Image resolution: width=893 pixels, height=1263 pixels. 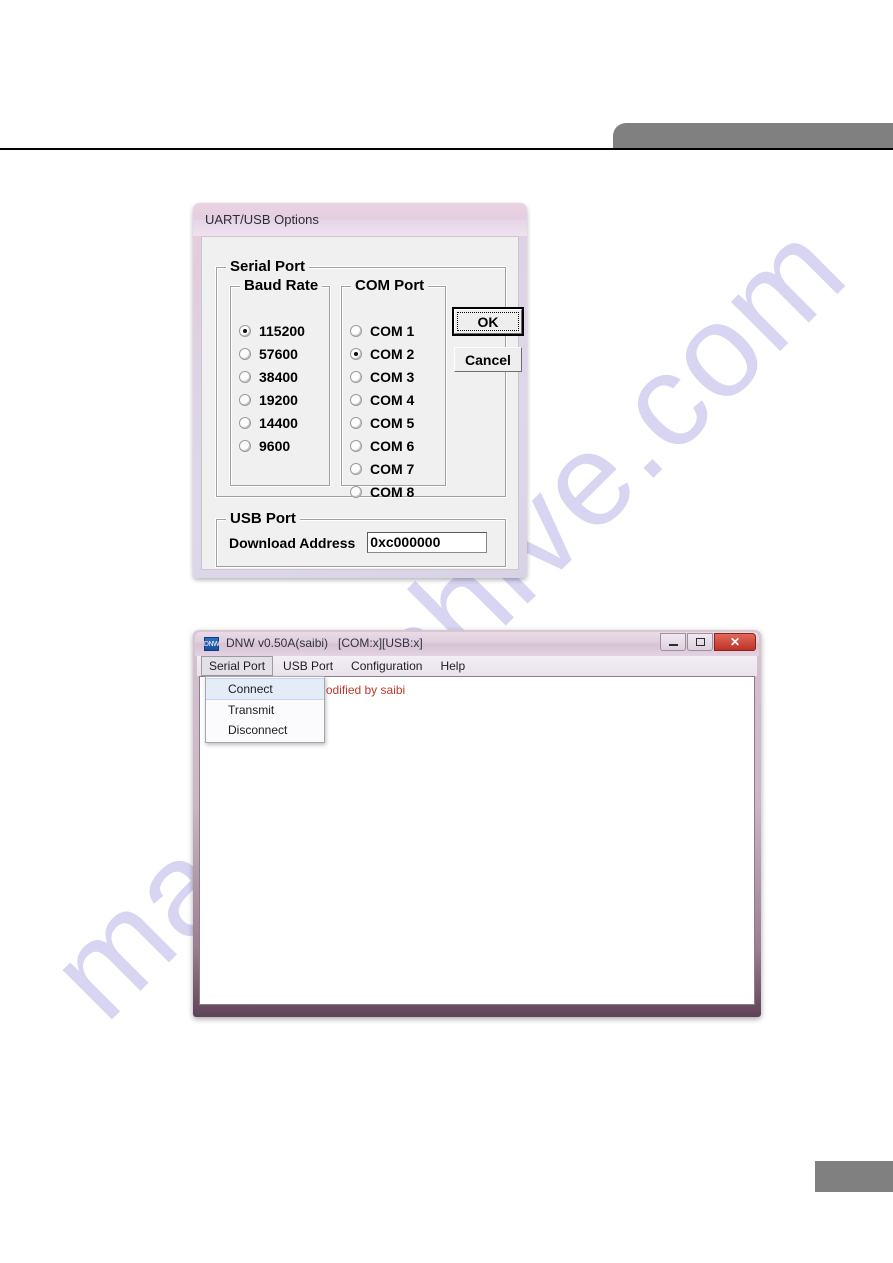 What do you see at coordinates (392, 330) in the screenshot?
I see `radio-label: COM 1` at bounding box center [392, 330].